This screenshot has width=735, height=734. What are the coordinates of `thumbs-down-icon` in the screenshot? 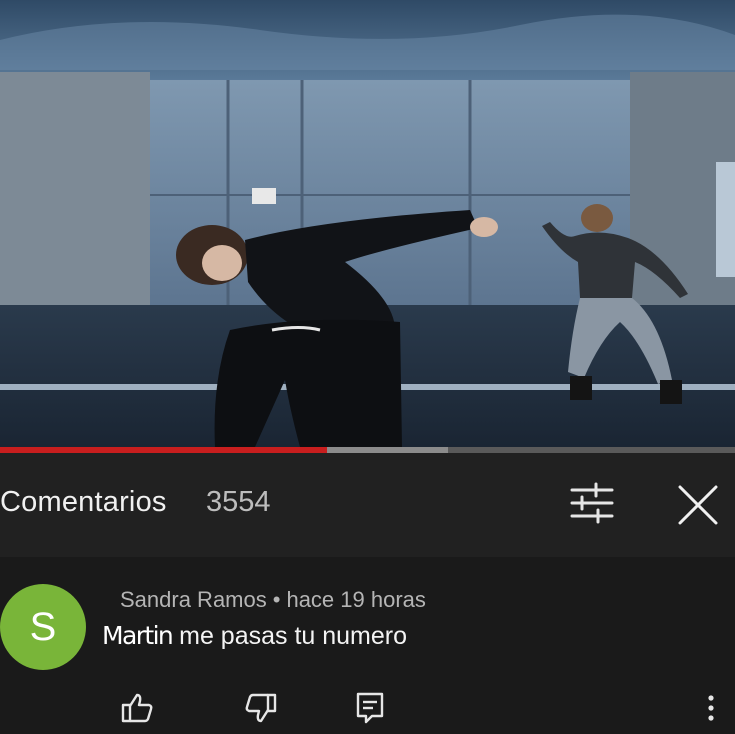 It's located at (261, 708).